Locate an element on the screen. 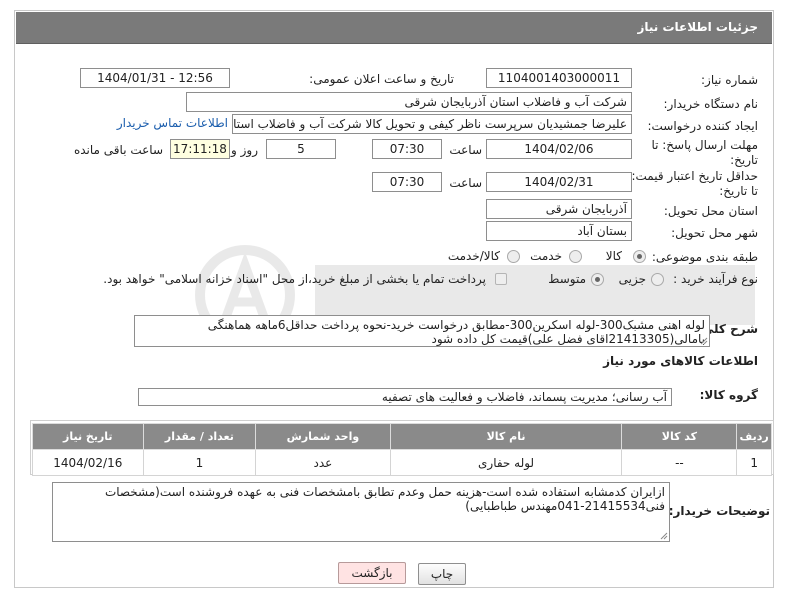  table-row: 1 -- لوله حفاری عدد 1 1404/02/16 is located at coordinates (402, 462).